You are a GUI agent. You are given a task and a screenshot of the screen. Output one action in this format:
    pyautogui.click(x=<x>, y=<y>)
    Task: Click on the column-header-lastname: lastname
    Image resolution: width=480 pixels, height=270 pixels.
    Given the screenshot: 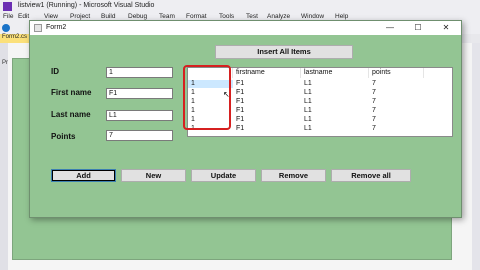 What is the action you would take?
    pyautogui.click(x=335, y=73)
    